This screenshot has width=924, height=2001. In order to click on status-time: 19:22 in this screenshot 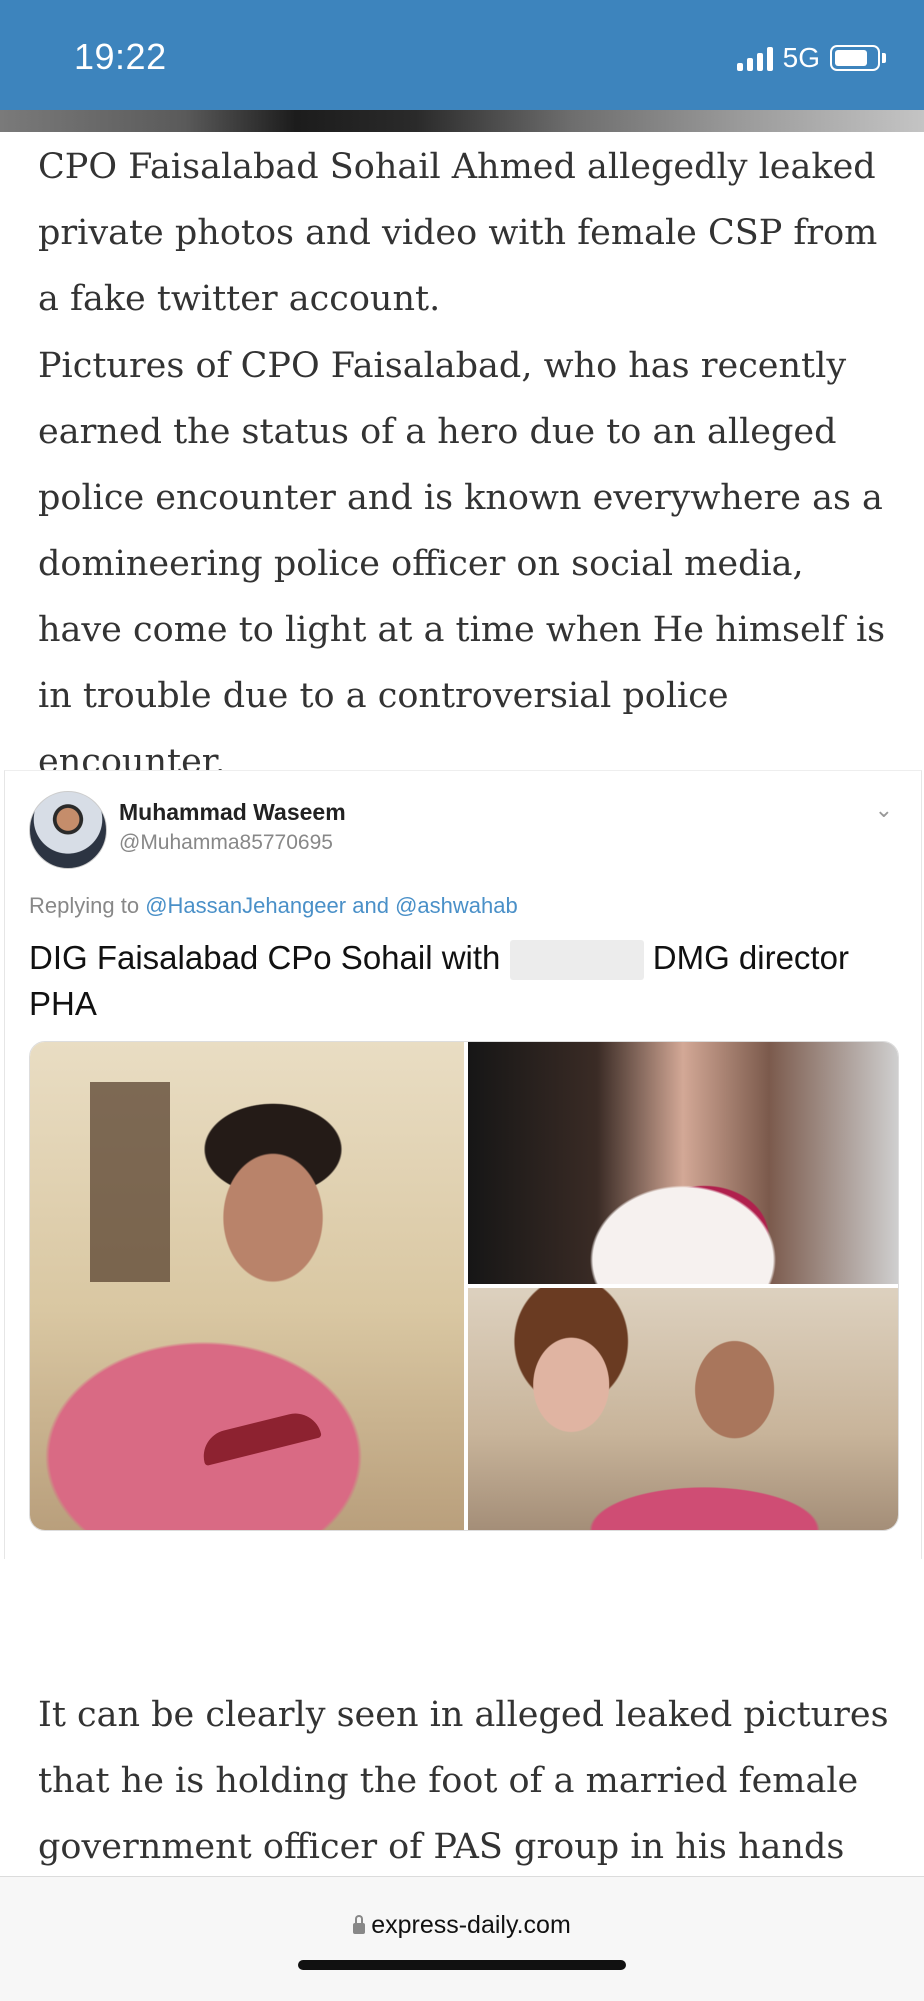, I will do `click(120, 56)`.